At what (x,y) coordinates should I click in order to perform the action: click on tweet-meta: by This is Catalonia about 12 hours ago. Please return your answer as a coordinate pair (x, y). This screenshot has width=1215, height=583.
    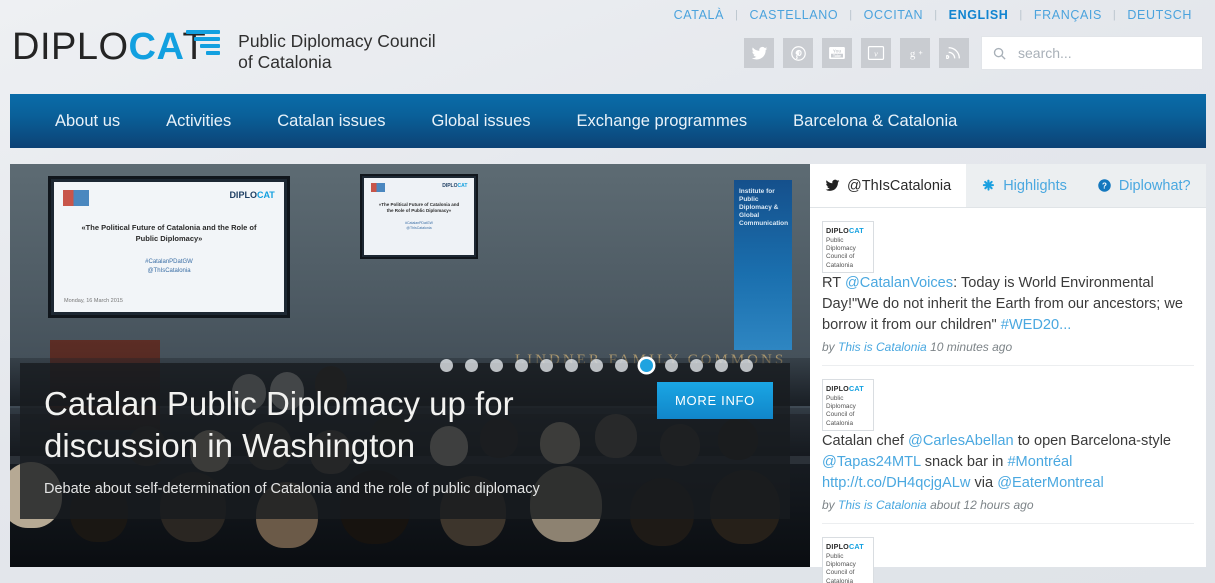
    Looking at the image, I should click on (928, 505).